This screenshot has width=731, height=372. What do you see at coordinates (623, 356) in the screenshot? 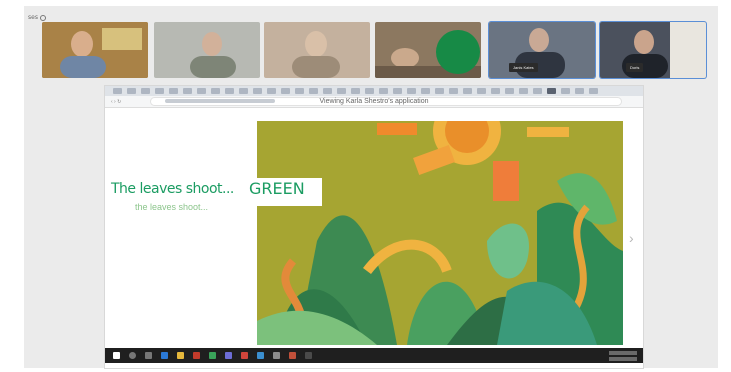
I see `taskbar-clock` at bounding box center [623, 356].